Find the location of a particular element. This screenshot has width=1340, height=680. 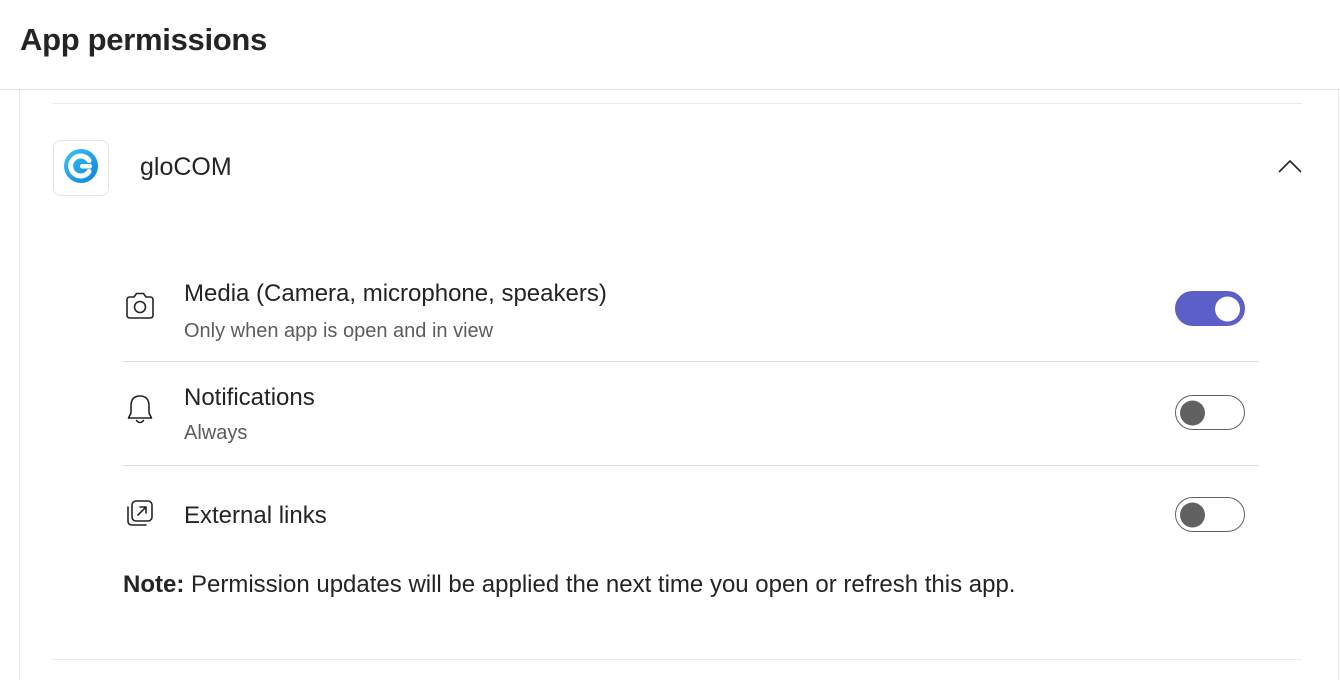

permission-subtitle: Always is located at coordinates (216, 433).